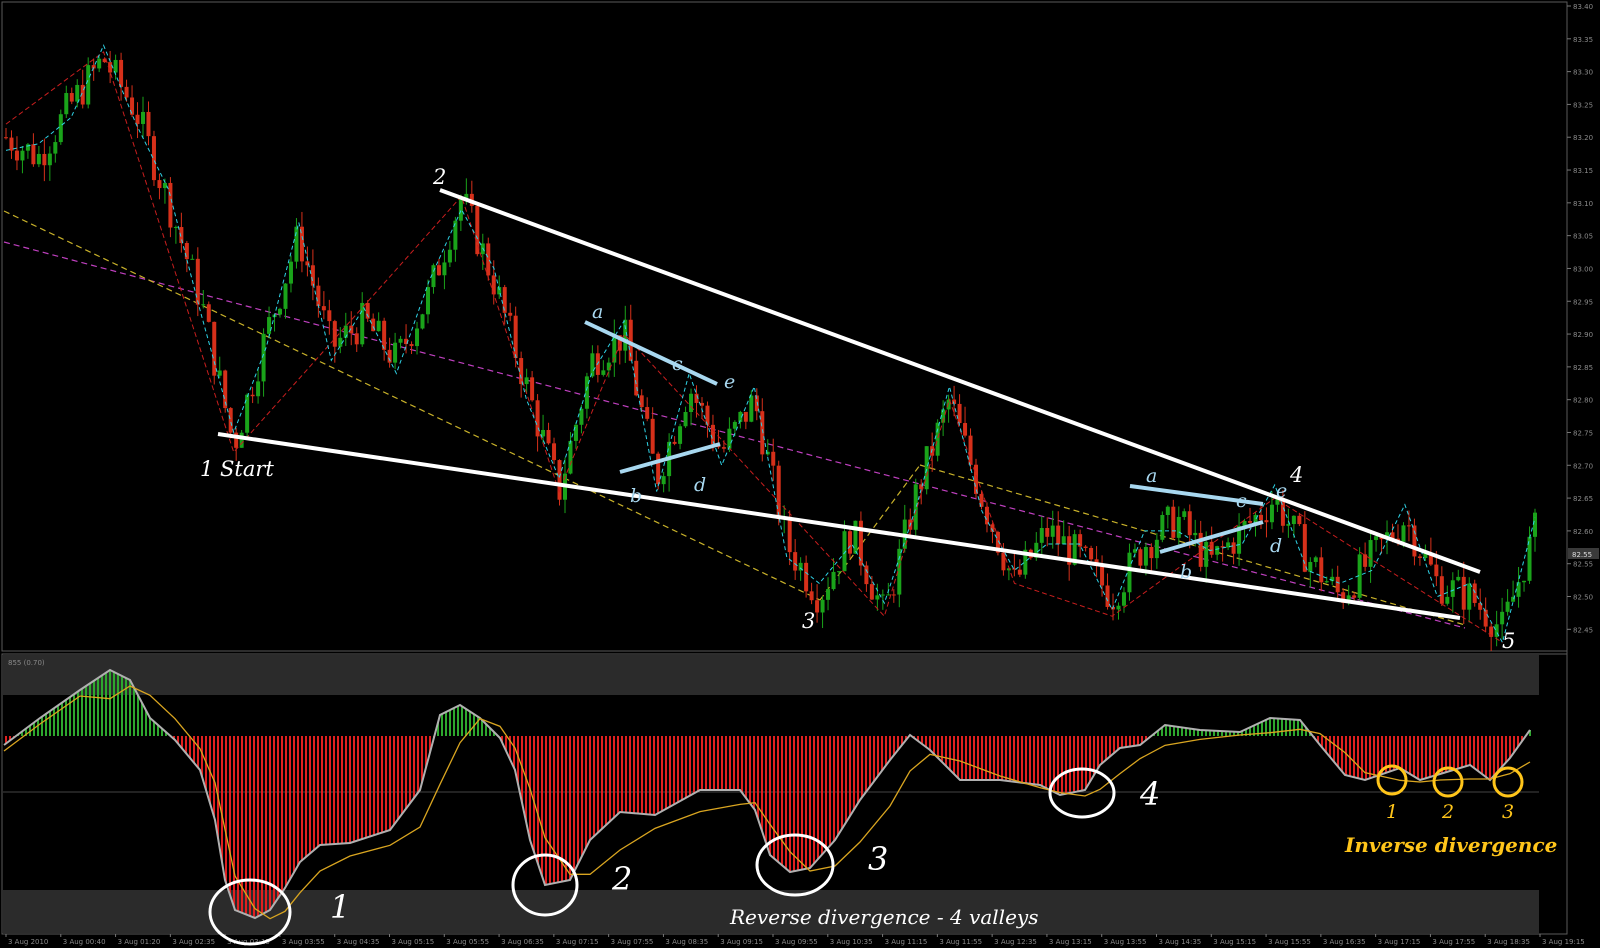 This screenshot has width=1600, height=948. I want to click on price-tick-label: 82.50, so click(1583, 598).